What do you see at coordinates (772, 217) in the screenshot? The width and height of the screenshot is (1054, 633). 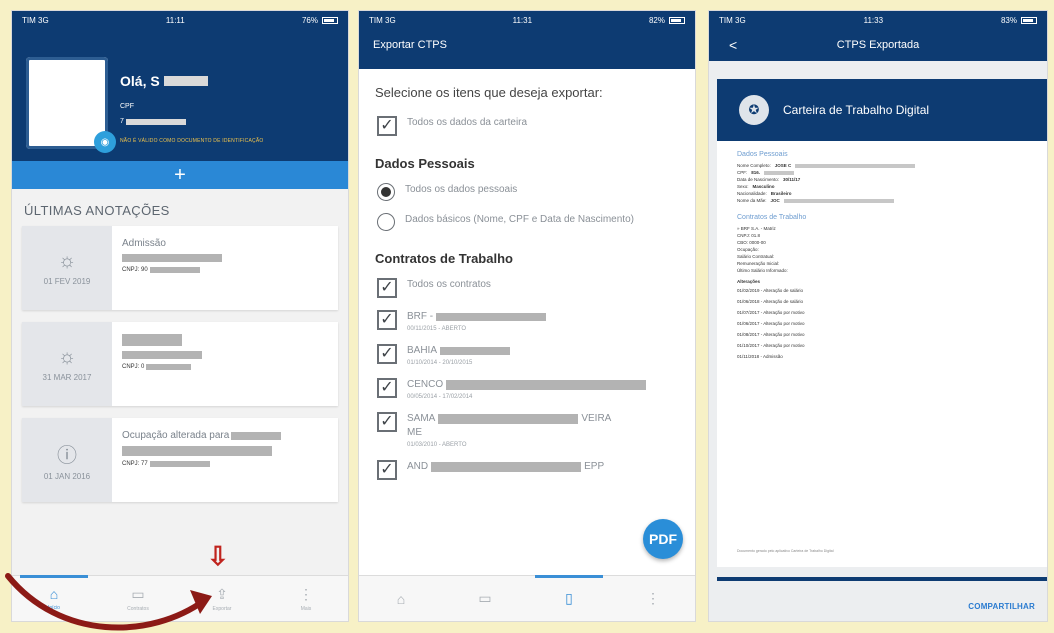 I see `contracts-section-title: Contratos de Trabalho` at bounding box center [772, 217].